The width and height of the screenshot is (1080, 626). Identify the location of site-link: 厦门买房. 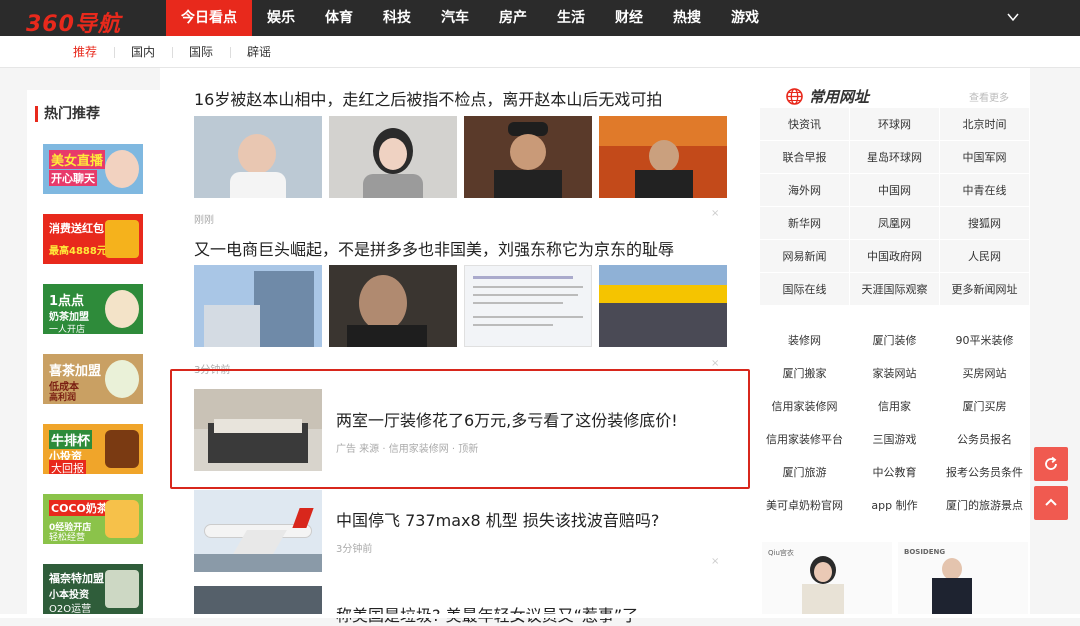
(985, 406).